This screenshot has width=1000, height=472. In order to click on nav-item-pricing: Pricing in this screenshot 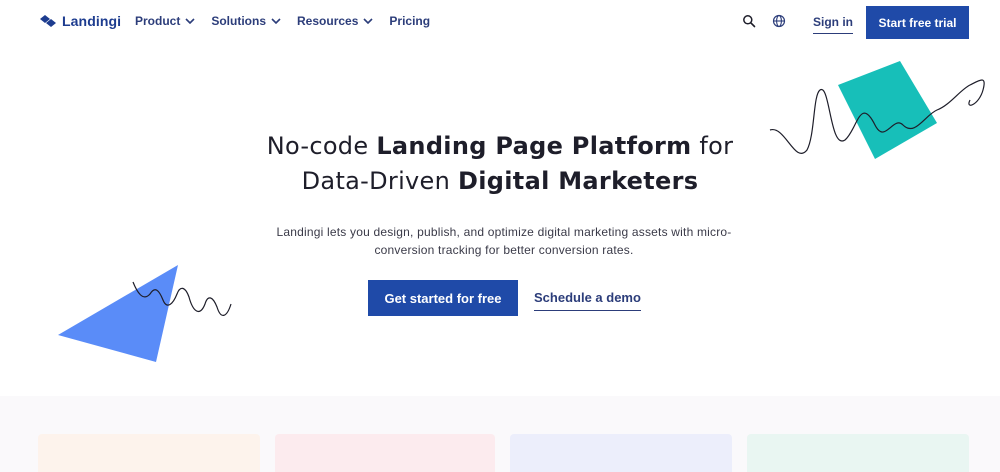, I will do `click(409, 21)`.